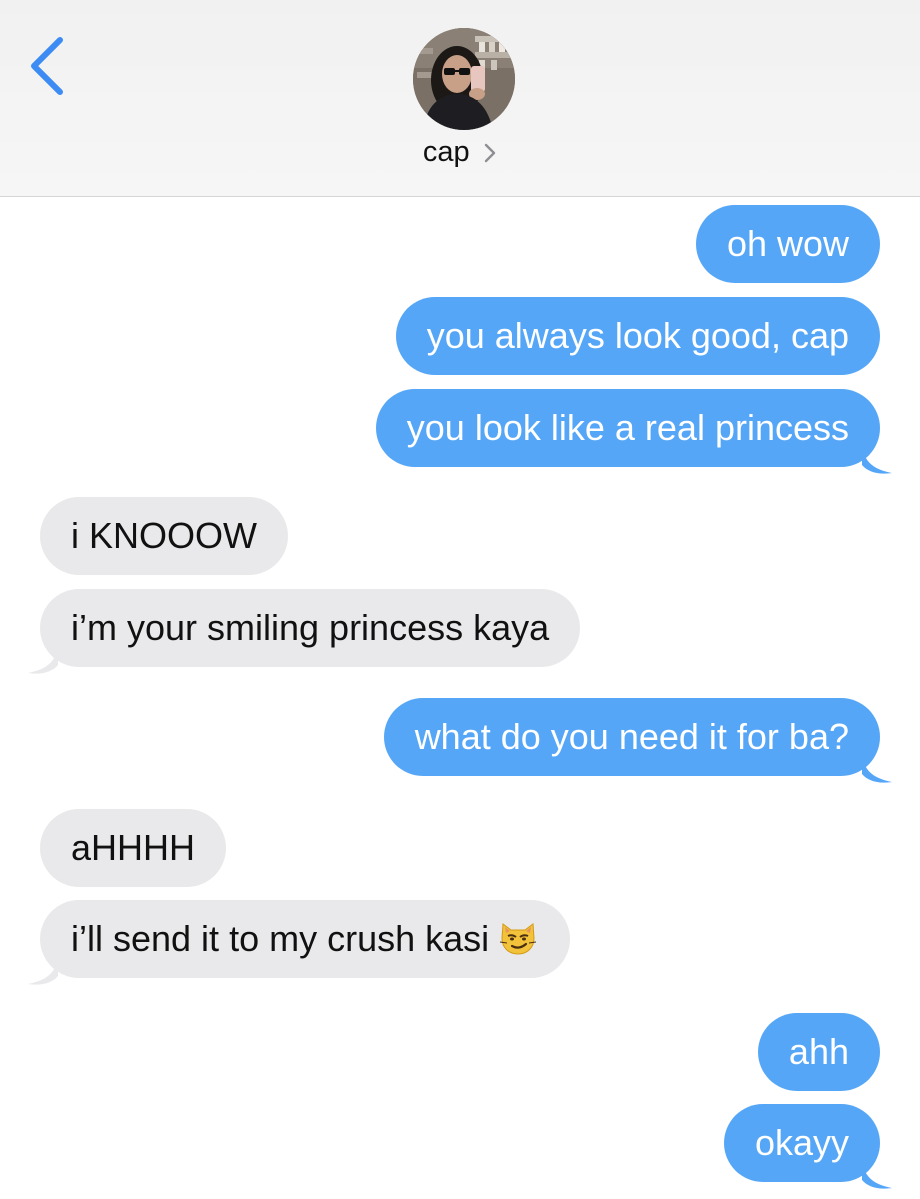 The width and height of the screenshot is (920, 1199). Describe the element at coordinates (627, 428) in the screenshot. I see `message-bubble-sent: you look like a real princess` at that location.